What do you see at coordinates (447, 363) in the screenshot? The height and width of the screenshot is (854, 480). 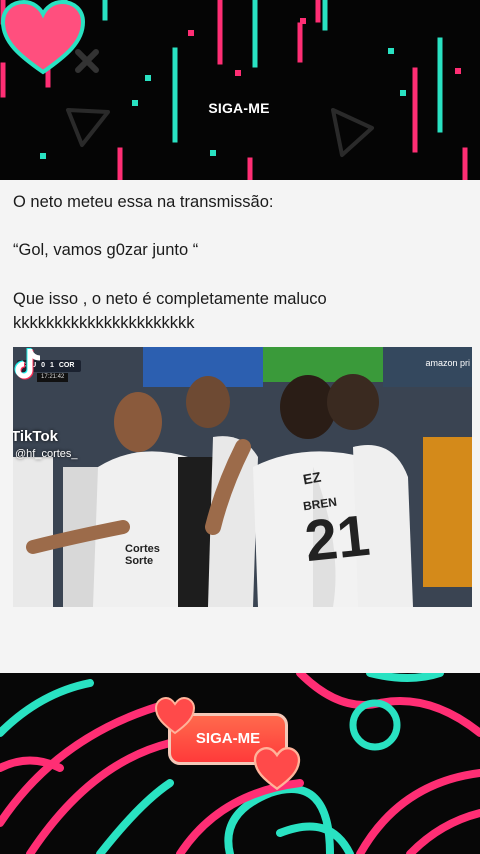 I see `broadcaster-logo: amazon pri` at bounding box center [447, 363].